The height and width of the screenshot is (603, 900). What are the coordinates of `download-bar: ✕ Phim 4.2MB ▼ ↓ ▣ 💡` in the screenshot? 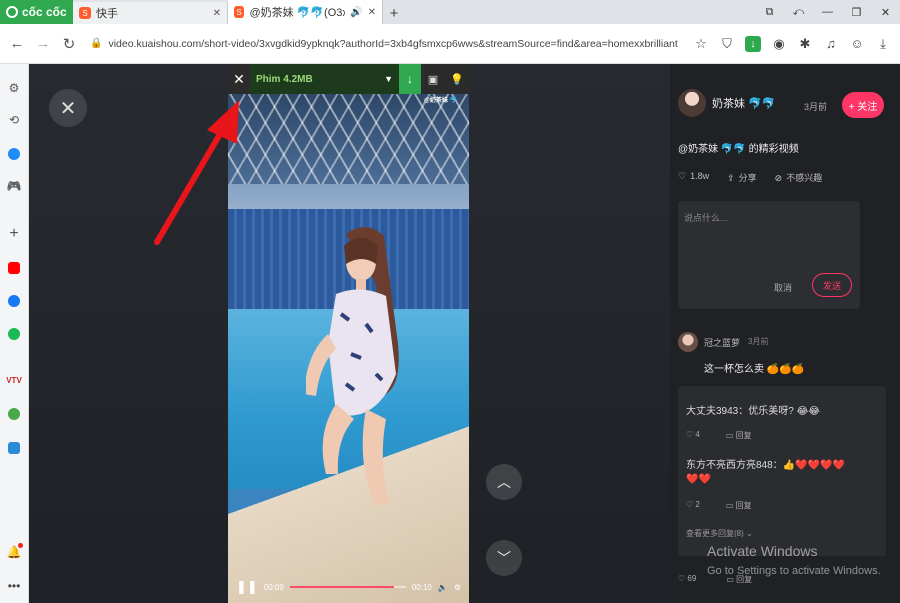 It's located at (348, 79).